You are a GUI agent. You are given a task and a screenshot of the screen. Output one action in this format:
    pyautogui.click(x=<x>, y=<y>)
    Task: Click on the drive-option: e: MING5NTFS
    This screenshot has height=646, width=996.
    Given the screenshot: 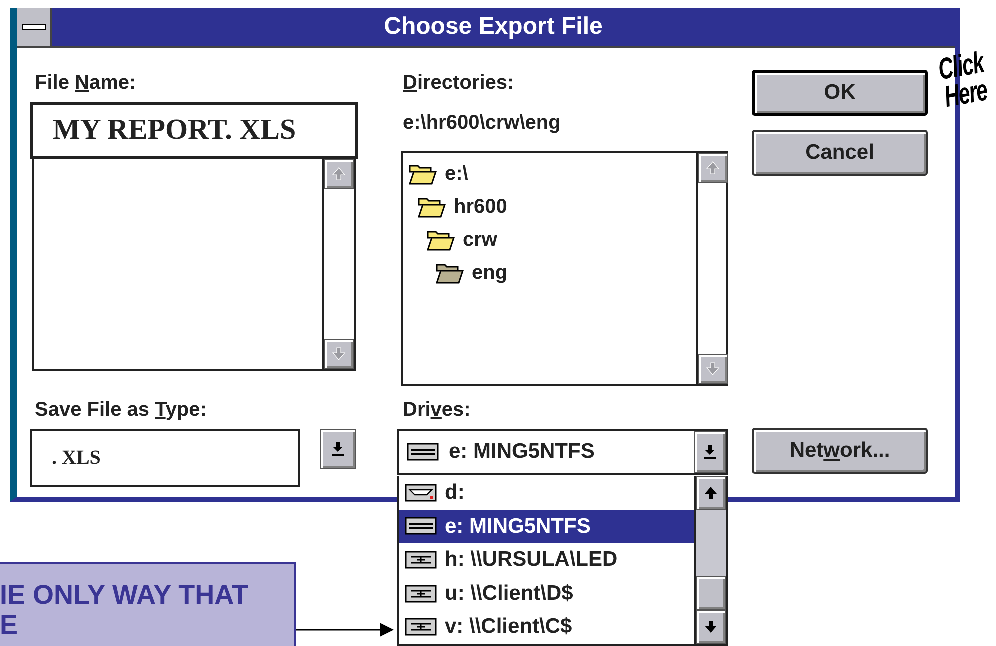 What is the action you would take?
    pyautogui.click(x=546, y=527)
    